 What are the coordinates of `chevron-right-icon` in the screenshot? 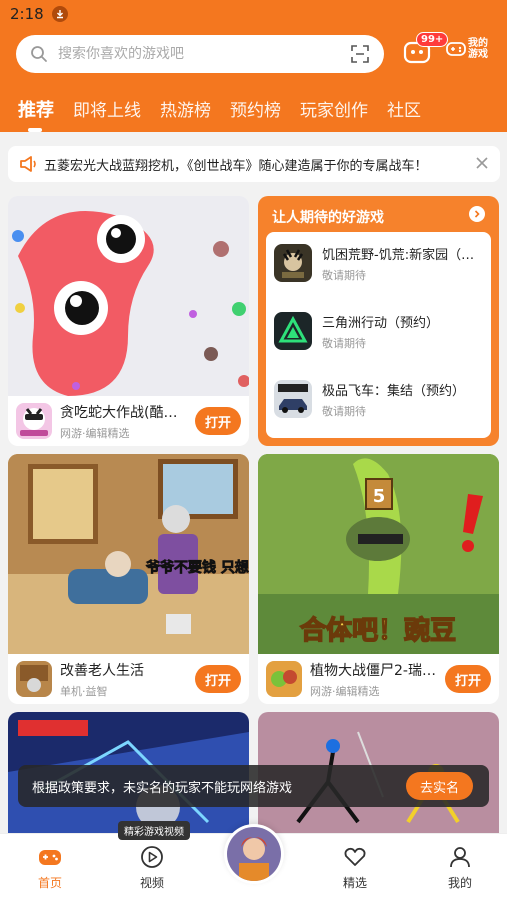 It's located at (477, 214).